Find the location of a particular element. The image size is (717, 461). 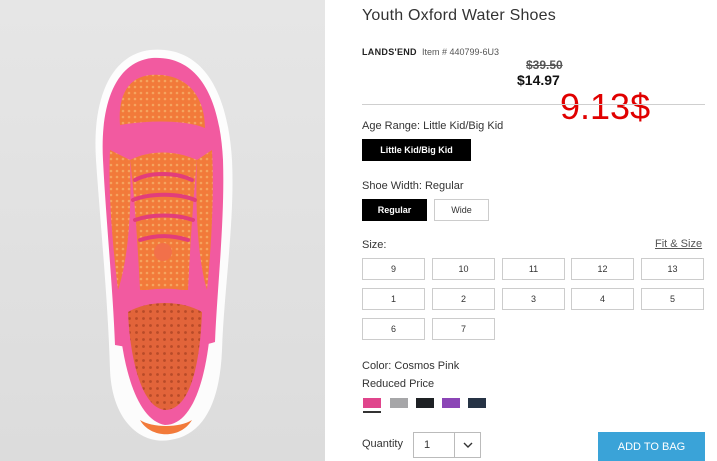

product-title: Youth Oxford Water Shoes is located at coordinates (459, 15).